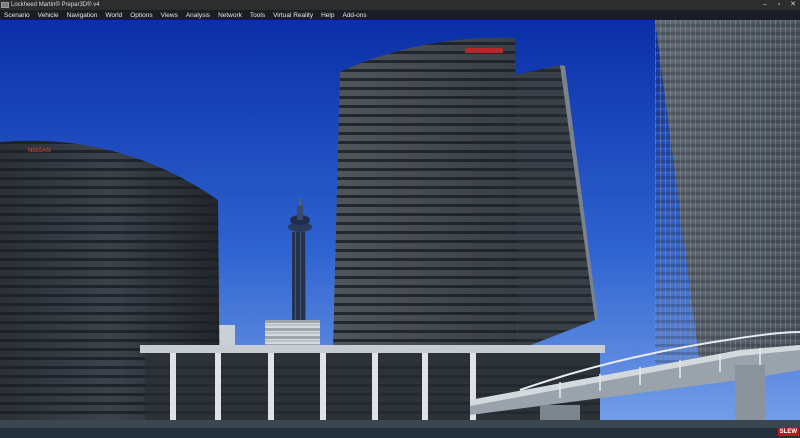 This screenshot has height=438, width=800. I want to click on right-highrise, so click(727, 192).